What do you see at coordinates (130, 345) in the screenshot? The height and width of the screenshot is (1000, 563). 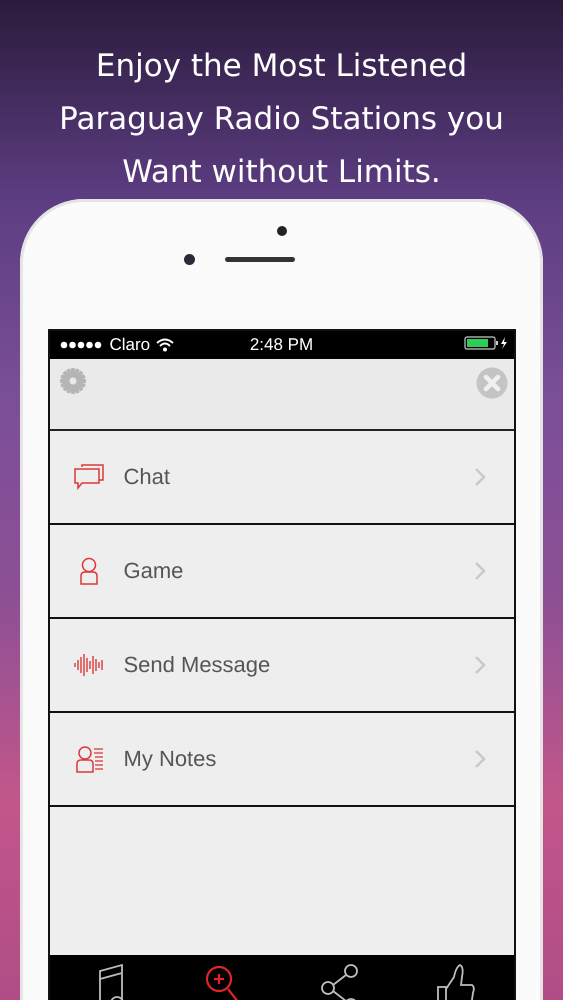 I see `carrier-name: Claro` at bounding box center [130, 345].